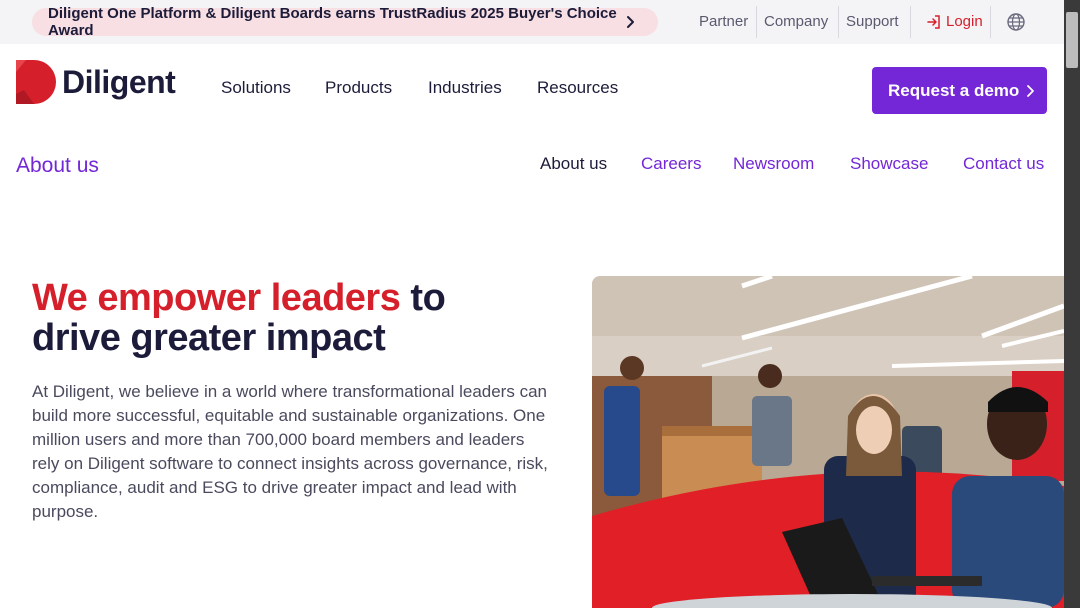 The image size is (1080, 608). Describe the element at coordinates (773, 164) in the screenshot. I see `subnav-newsroom: Newsroom` at that location.